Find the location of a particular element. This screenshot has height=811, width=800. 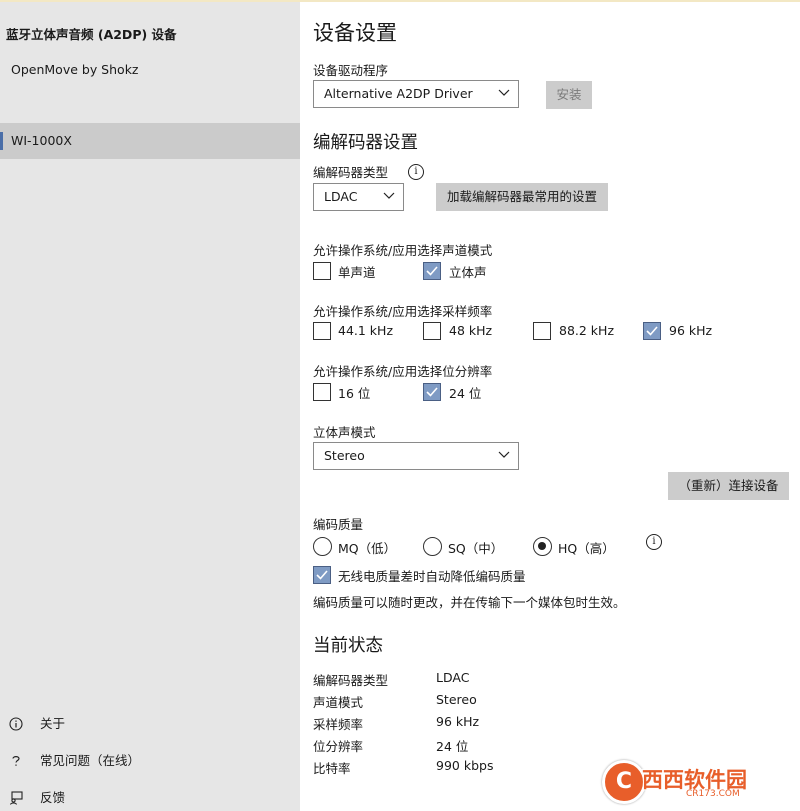

load-common-settings-button: 加载编解码器最常用的设置 is located at coordinates (522, 197).